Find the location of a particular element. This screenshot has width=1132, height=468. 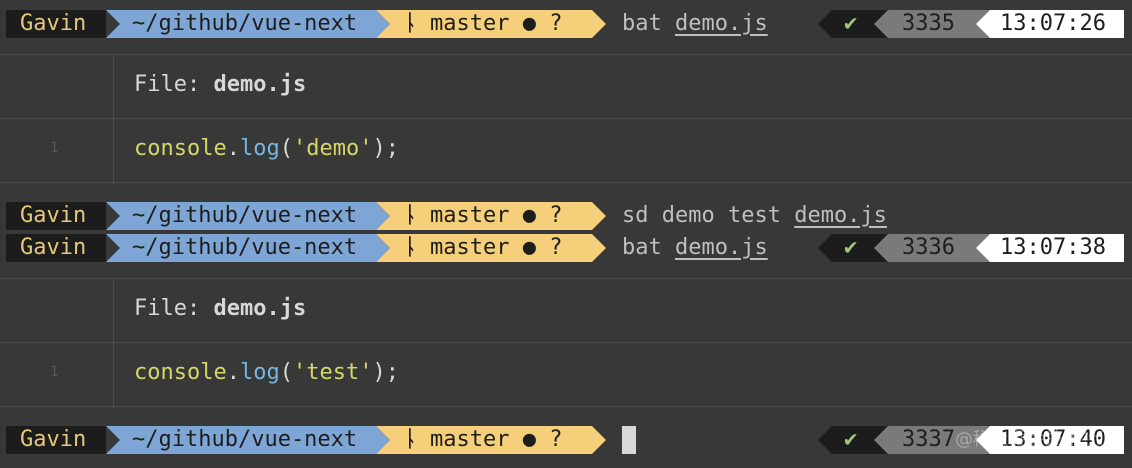

code-line: console.log('demo'); is located at coordinates (266, 148).